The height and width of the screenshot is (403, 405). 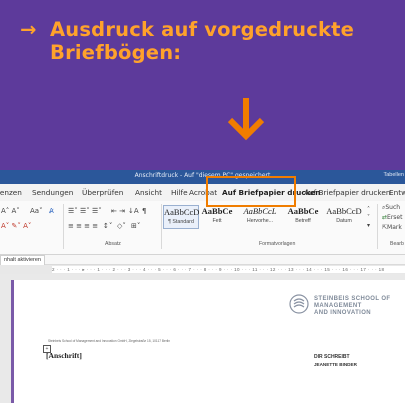 What do you see at coordinates (299, 304) in the screenshot?
I see `steinbeis-logo-icon` at bounding box center [299, 304].